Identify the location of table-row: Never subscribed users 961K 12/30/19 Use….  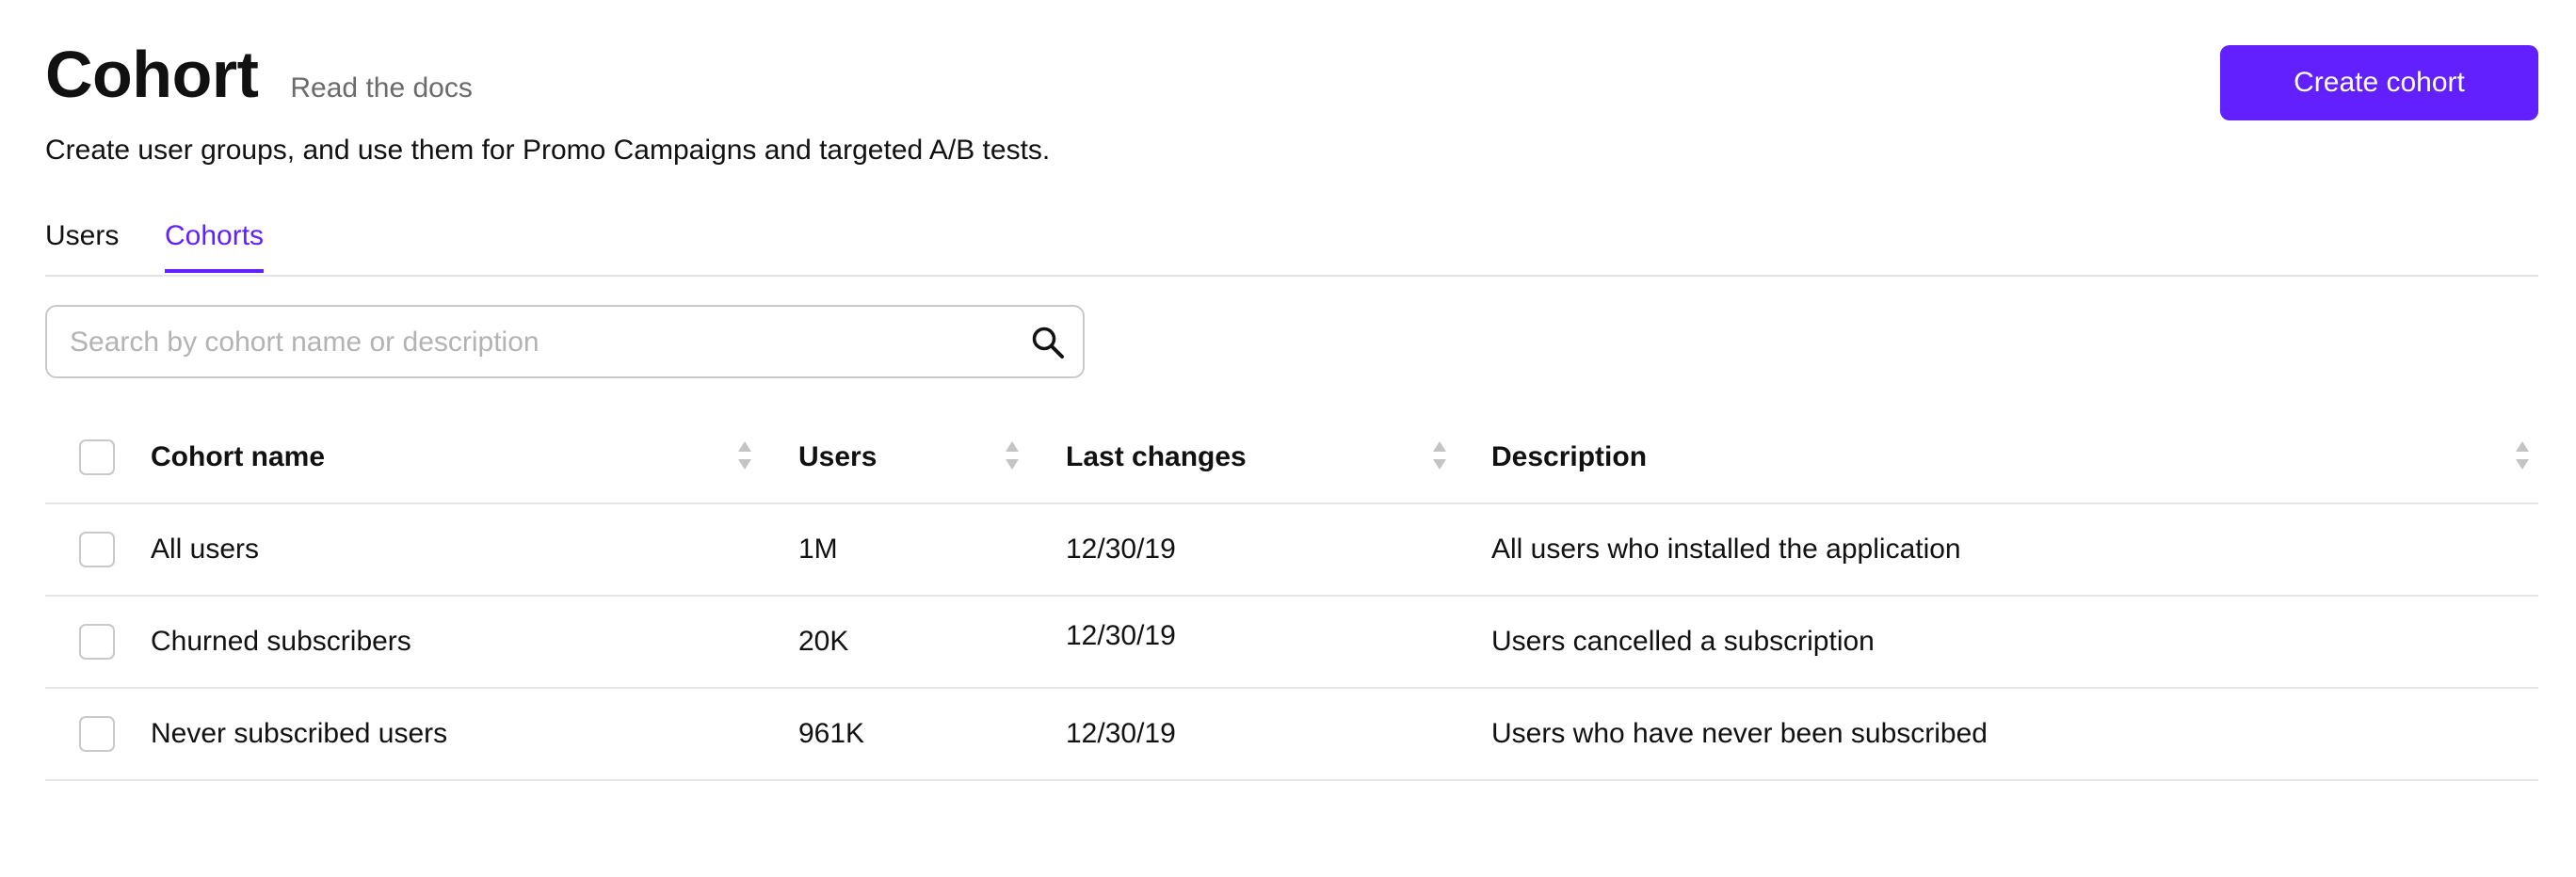
(1291, 735).